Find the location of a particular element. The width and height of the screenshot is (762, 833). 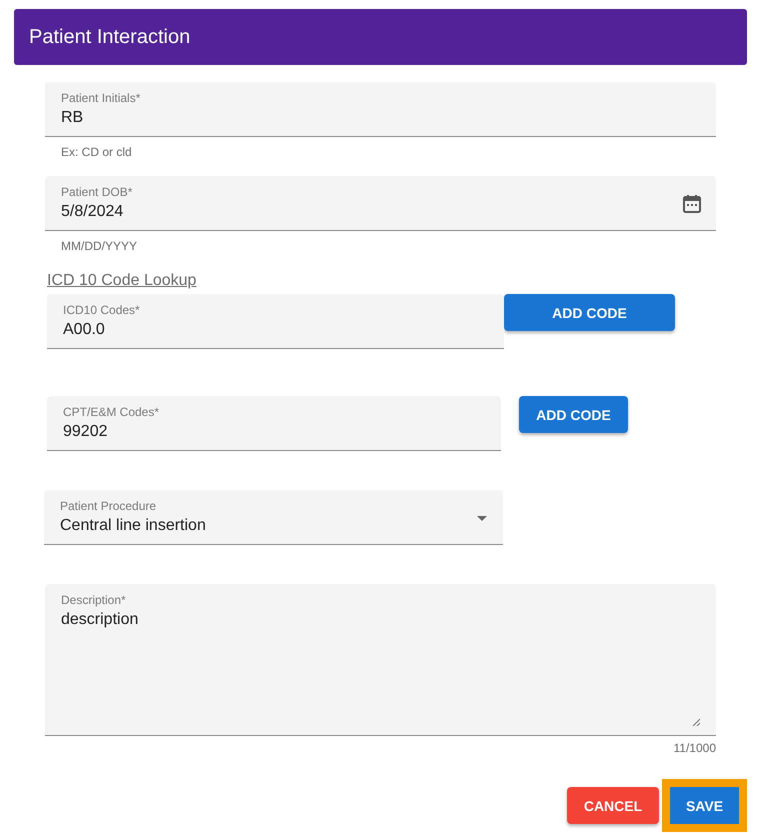

page-title: Patient Interaction is located at coordinates (109, 37).